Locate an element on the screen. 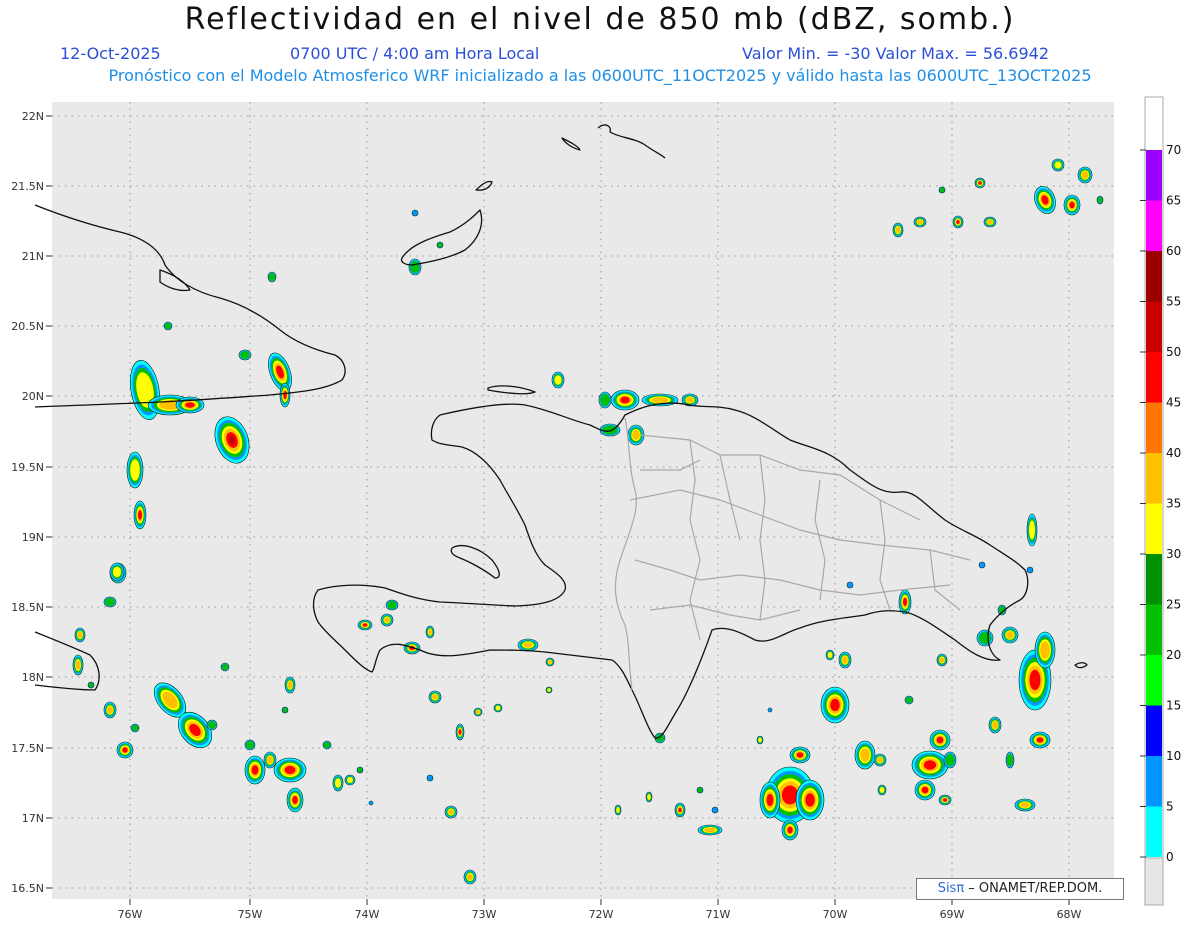 The height and width of the screenshot is (927, 1200). colorbar-label: 50 is located at coordinates (1173, 352).